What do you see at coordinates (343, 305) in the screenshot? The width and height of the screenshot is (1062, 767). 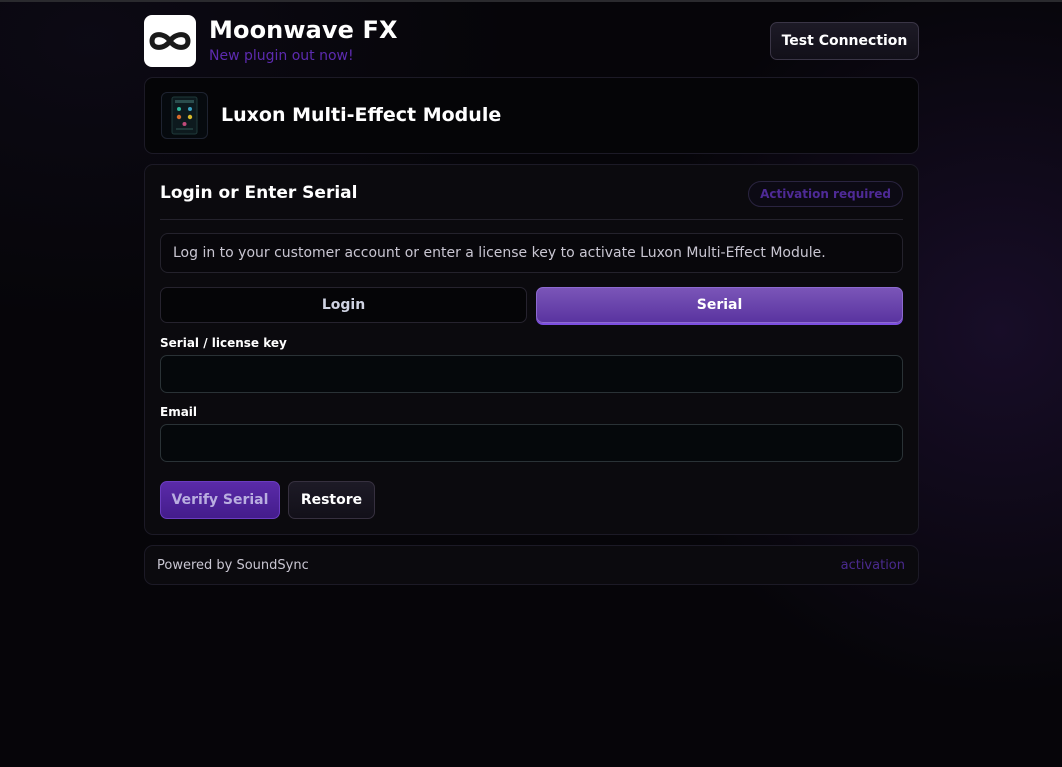 I see `tab-login: Login` at bounding box center [343, 305].